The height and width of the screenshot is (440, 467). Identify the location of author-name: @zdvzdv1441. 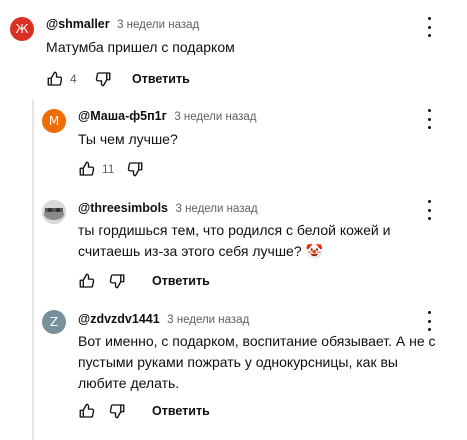
(119, 319).